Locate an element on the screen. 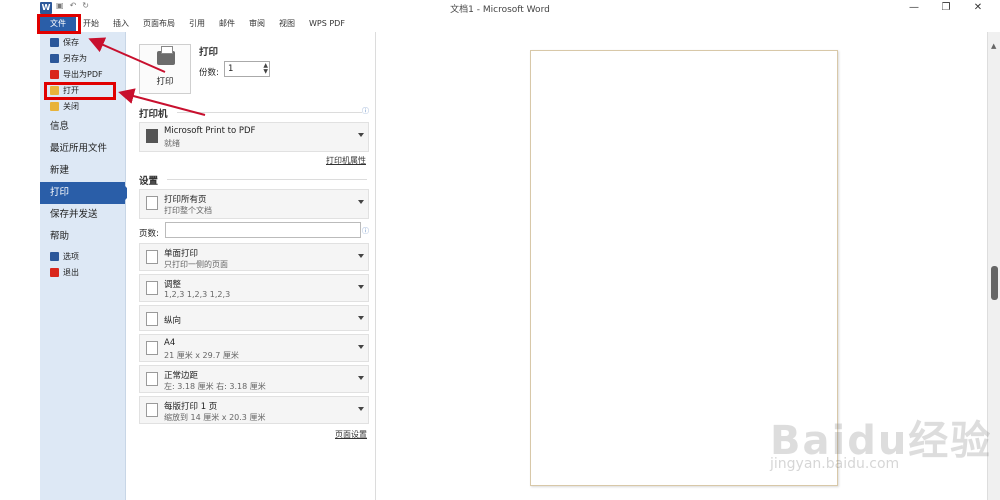 The width and height of the screenshot is (1000, 500). arrow-to-file-tab is located at coordinates (127, 55).